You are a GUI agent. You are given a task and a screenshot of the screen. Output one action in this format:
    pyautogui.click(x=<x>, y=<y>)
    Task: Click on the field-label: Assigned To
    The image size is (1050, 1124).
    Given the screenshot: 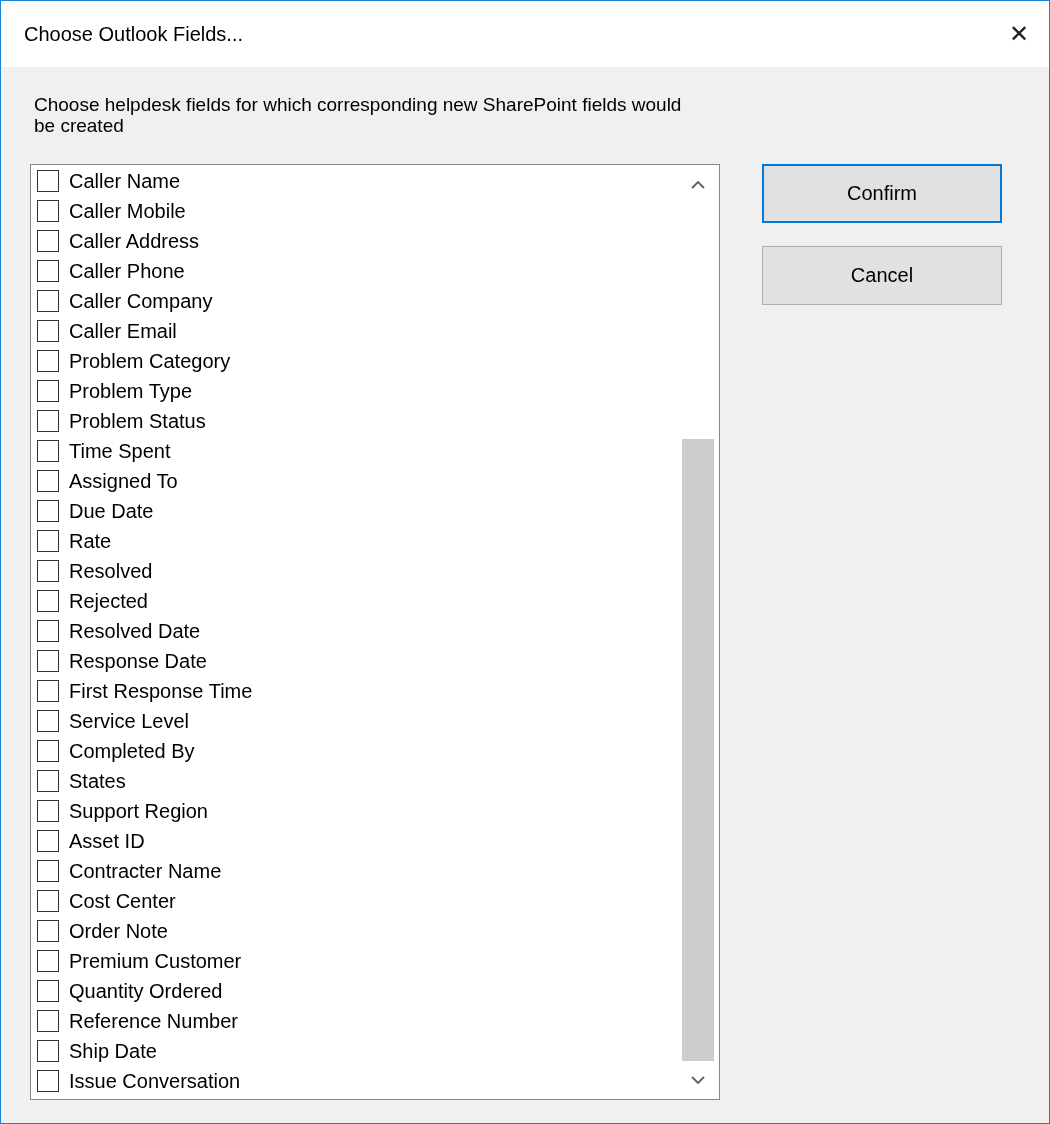 What is the action you would take?
    pyautogui.click(x=123, y=481)
    